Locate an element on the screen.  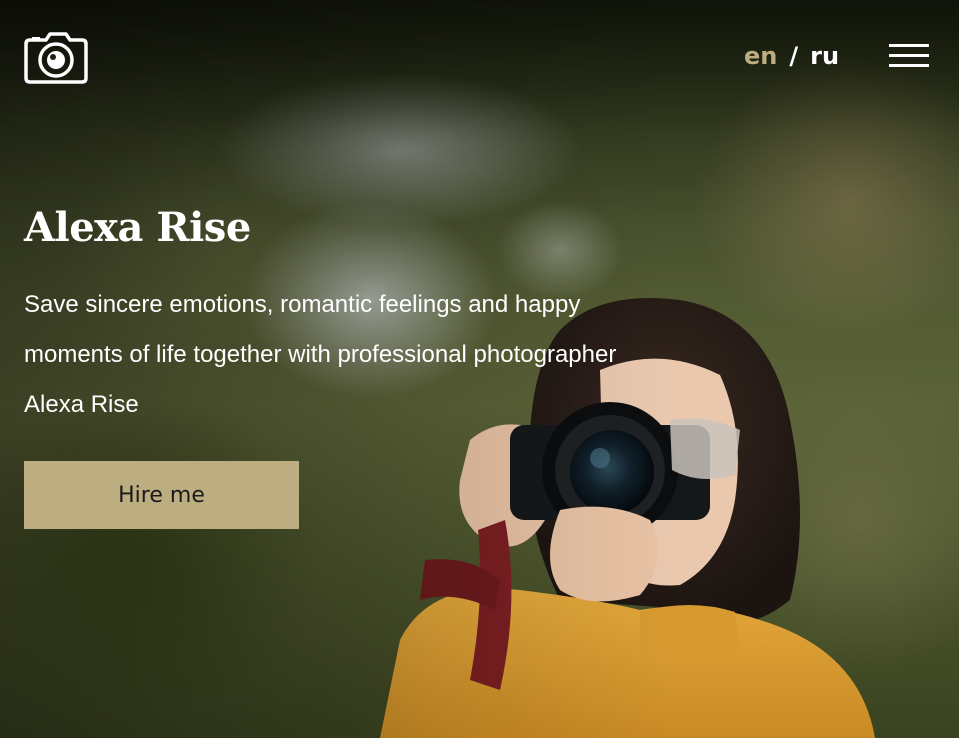
logo-camera-icon is located at coordinates (56, 57).